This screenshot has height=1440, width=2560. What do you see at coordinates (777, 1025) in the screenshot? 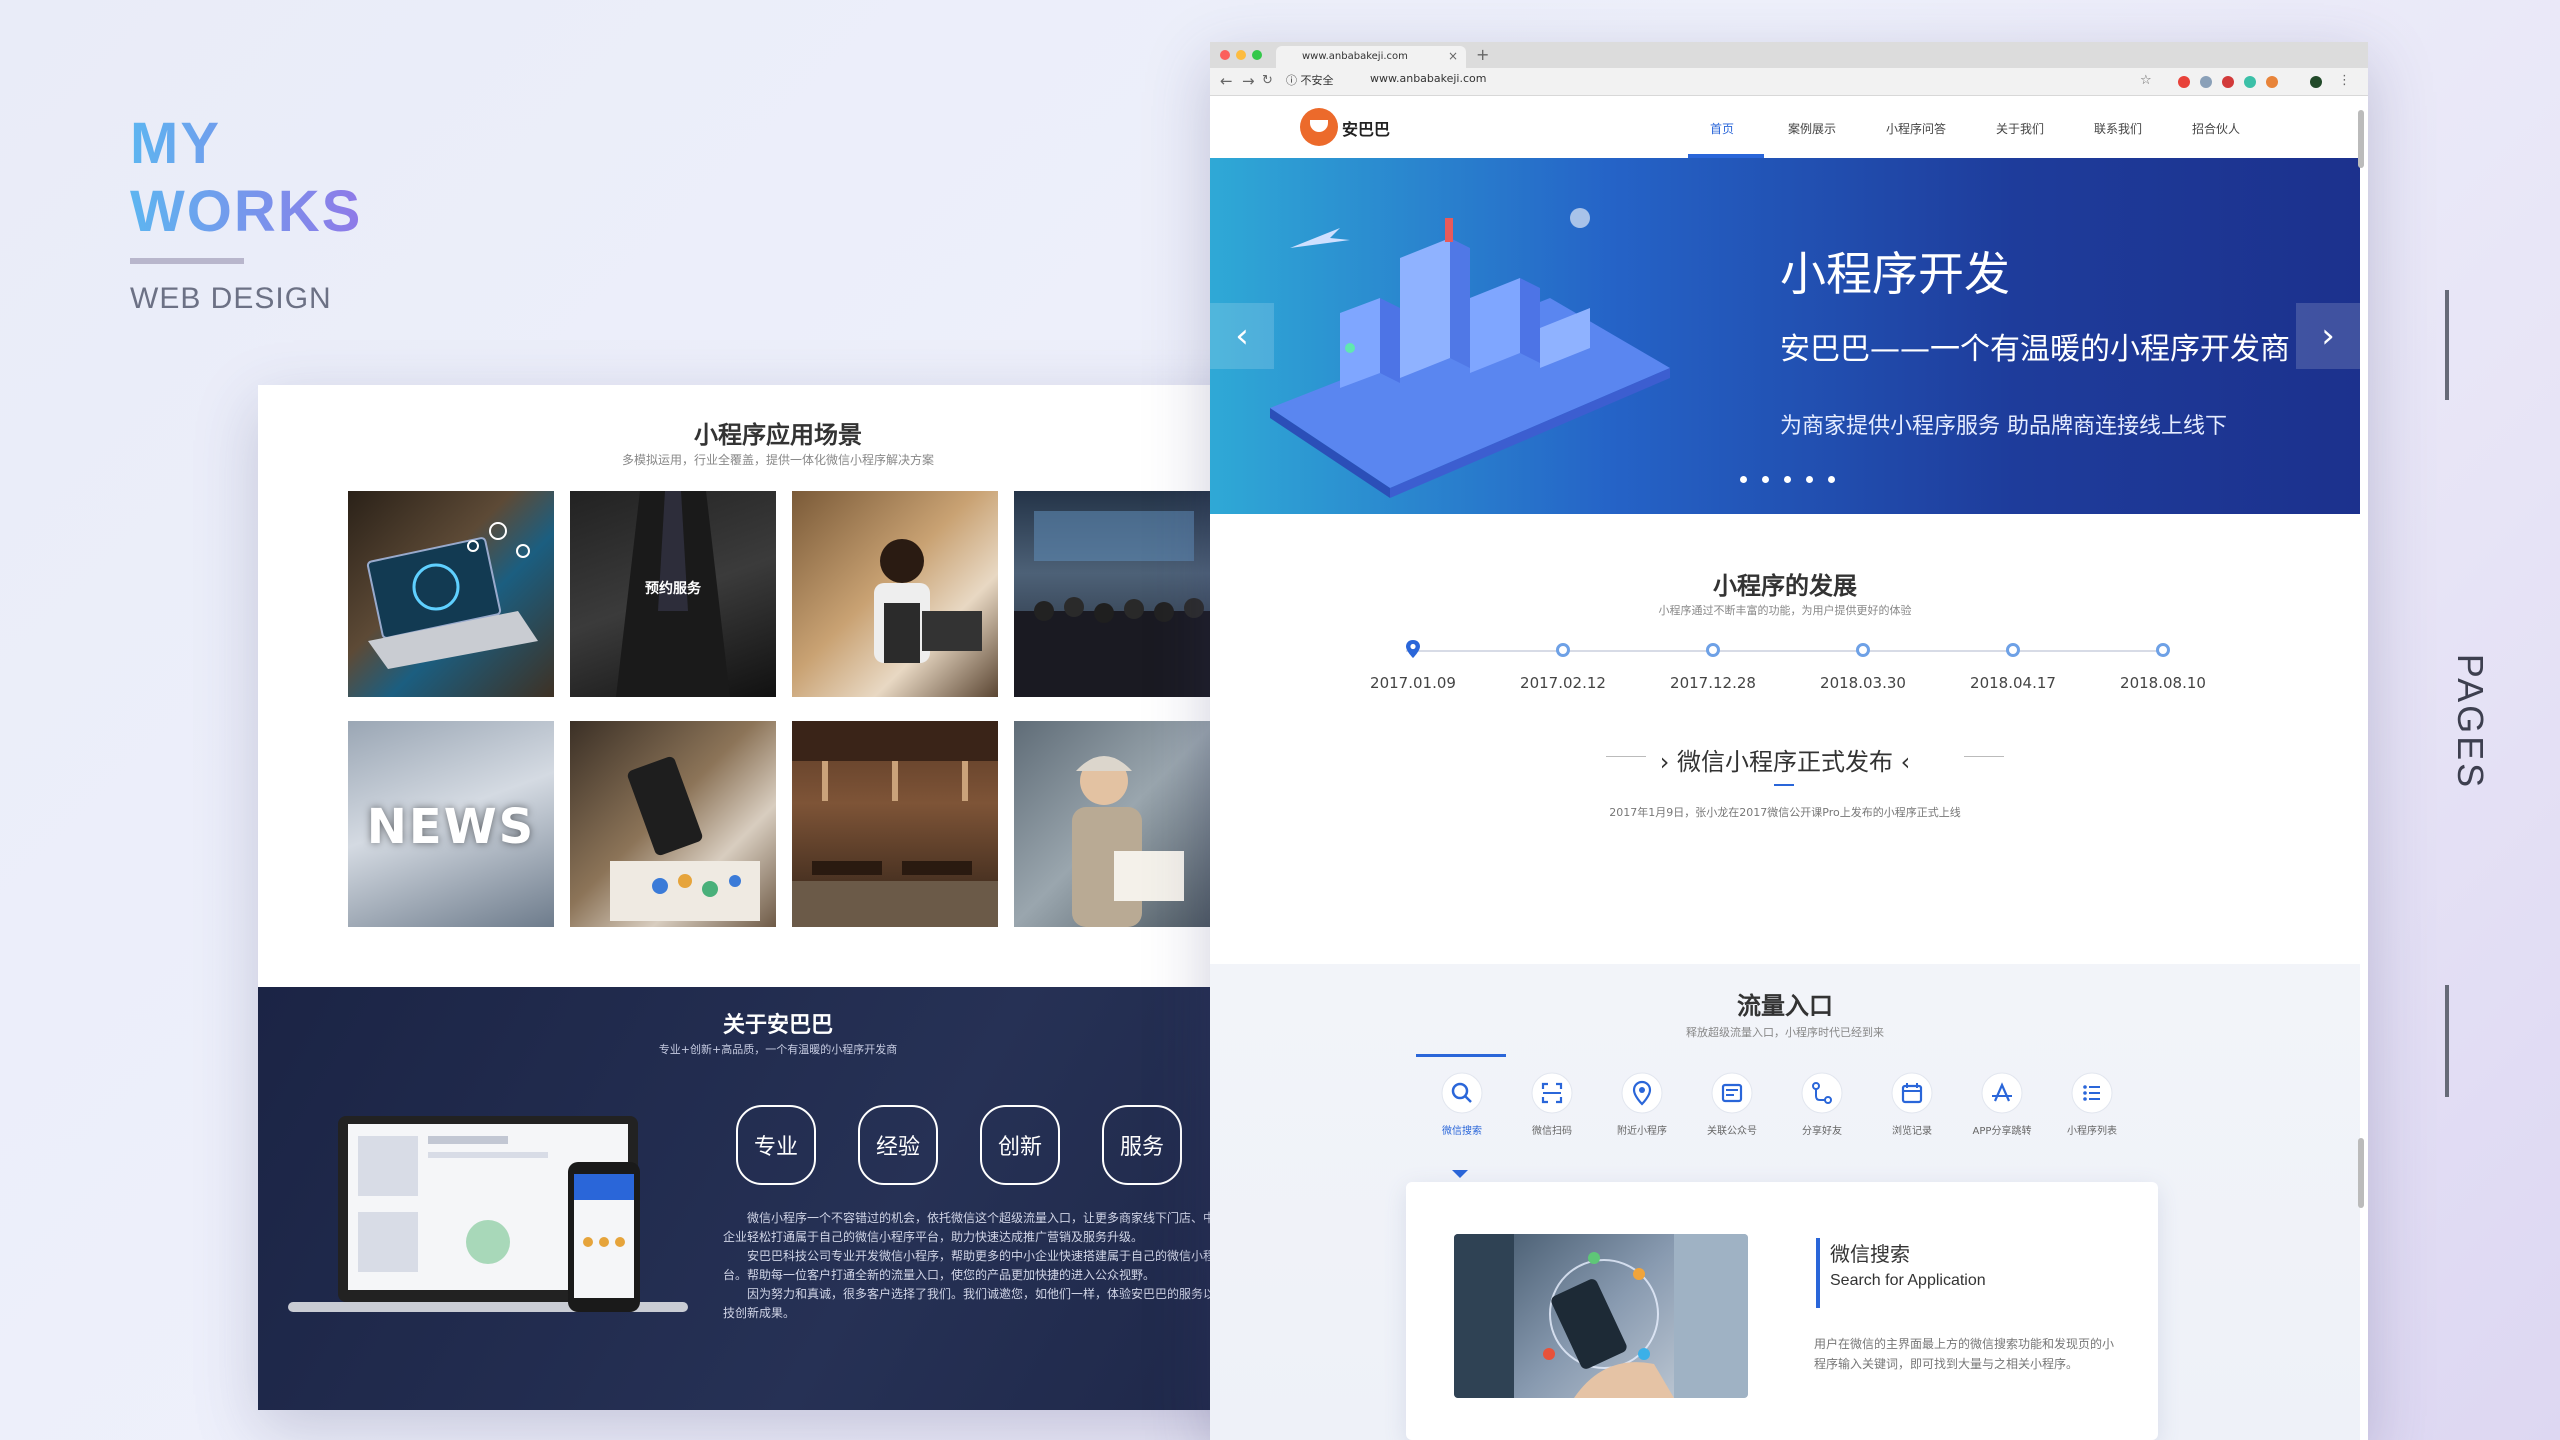
I see `about-title: 关于安巴巴` at bounding box center [777, 1025].